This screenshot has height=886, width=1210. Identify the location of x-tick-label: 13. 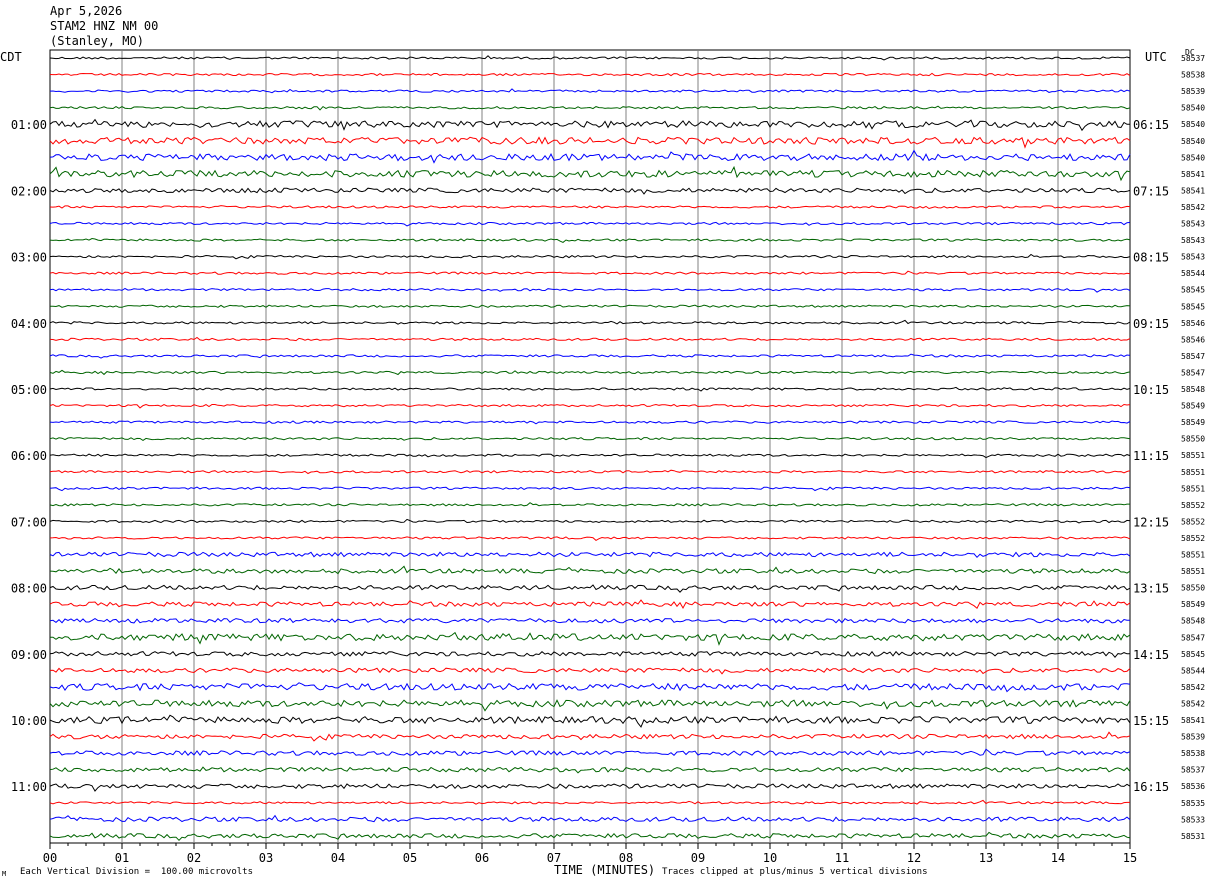
(986, 858).